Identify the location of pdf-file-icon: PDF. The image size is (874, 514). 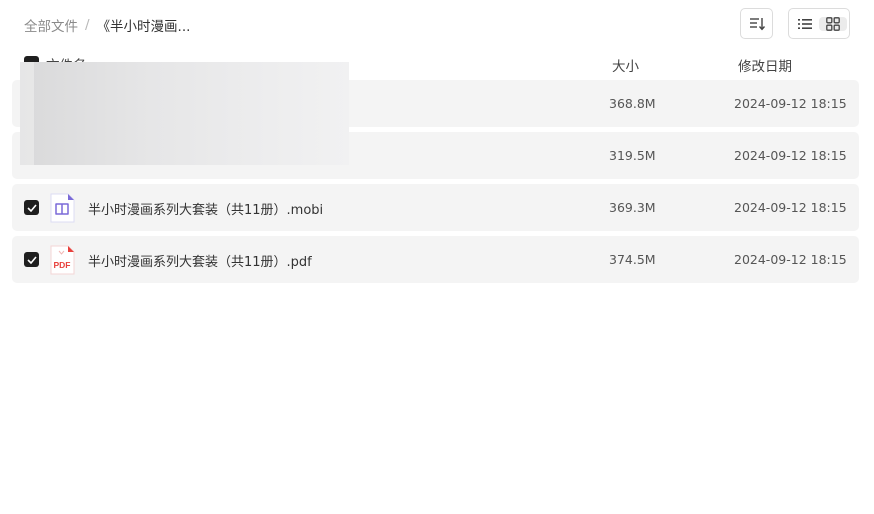
(62, 260).